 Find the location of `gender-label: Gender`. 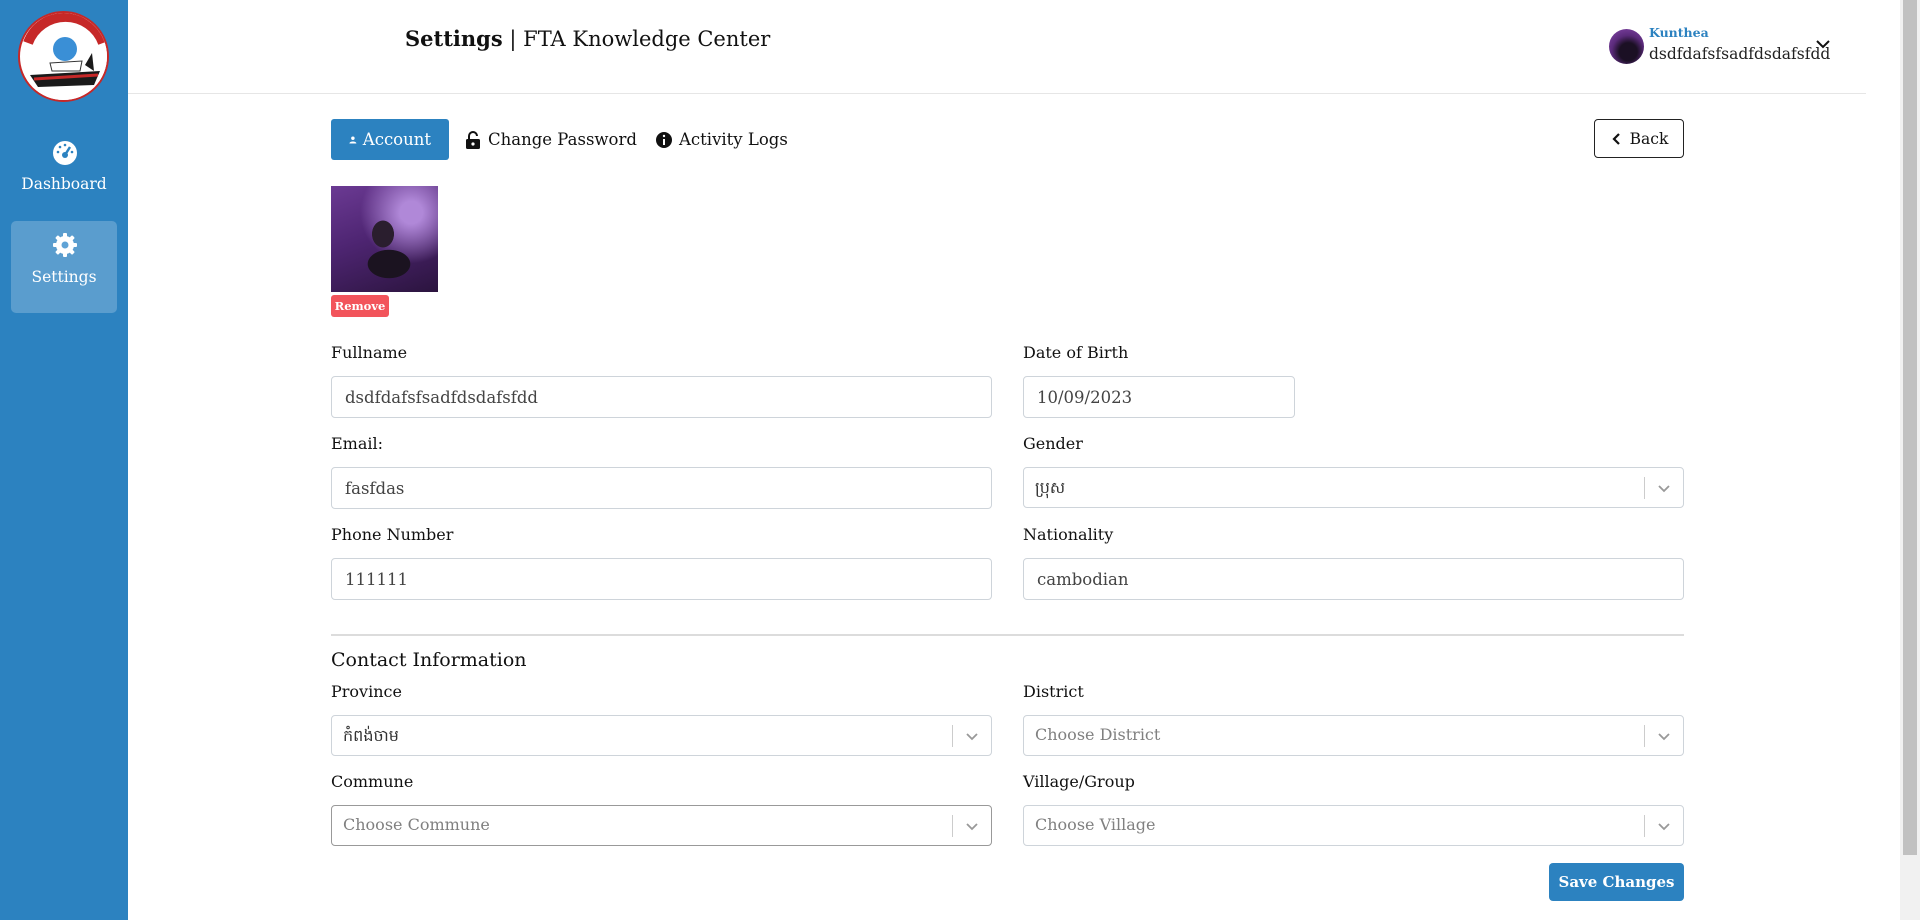

gender-label: Gender is located at coordinates (1053, 443).